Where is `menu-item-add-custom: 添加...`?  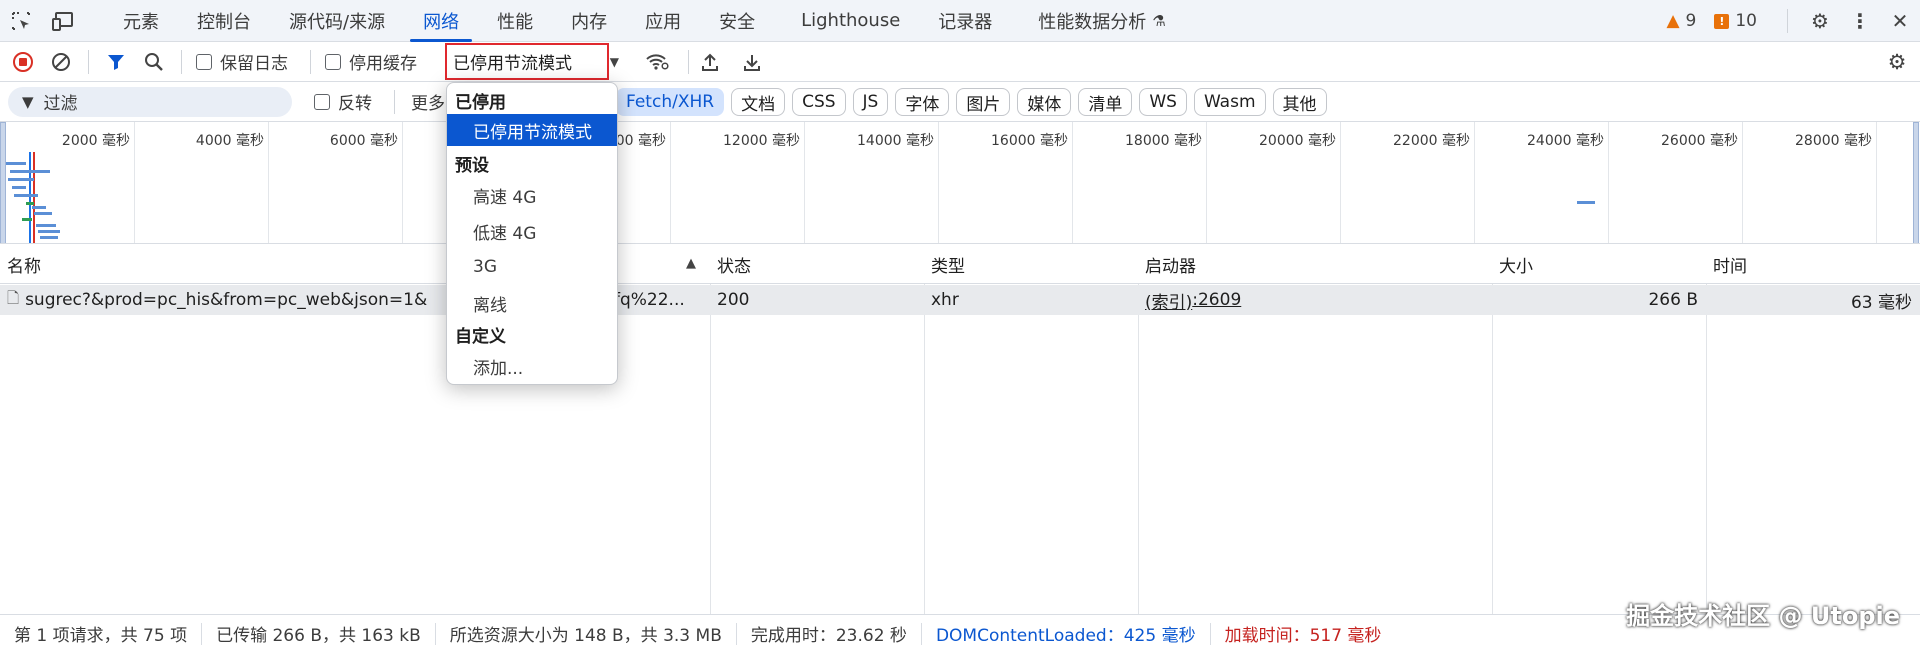 menu-item-add-custom: 添加... is located at coordinates (532, 366).